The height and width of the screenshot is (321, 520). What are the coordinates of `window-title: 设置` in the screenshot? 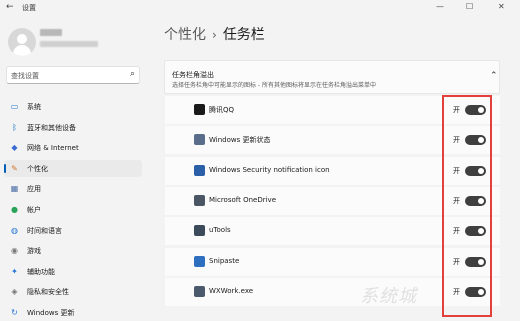 It's located at (29, 8).